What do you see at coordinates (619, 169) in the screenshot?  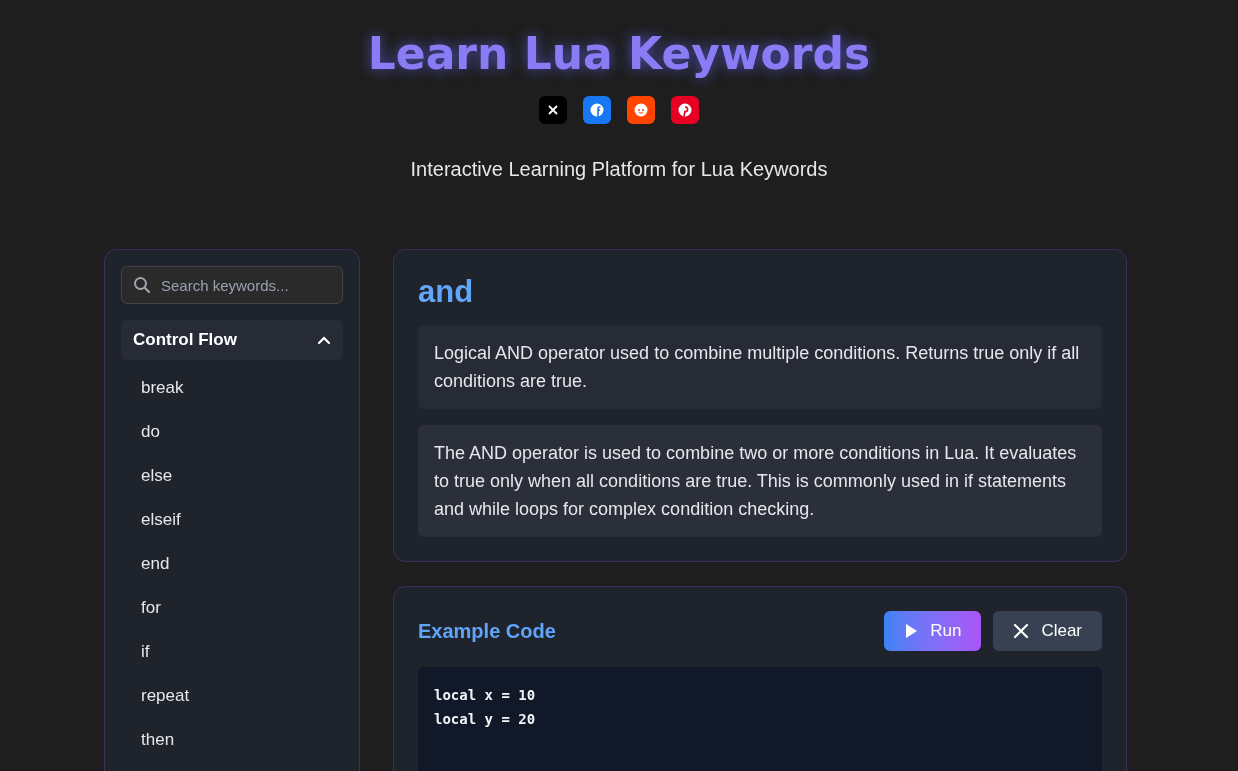 I see `subtitle: Interactive Learning Platform for Lua Keywords` at bounding box center [619, 169].